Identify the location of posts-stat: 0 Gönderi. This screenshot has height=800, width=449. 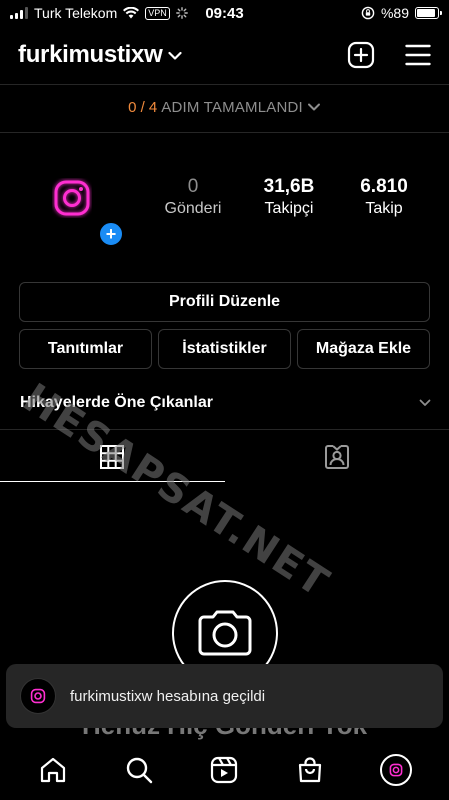
(193, 197).